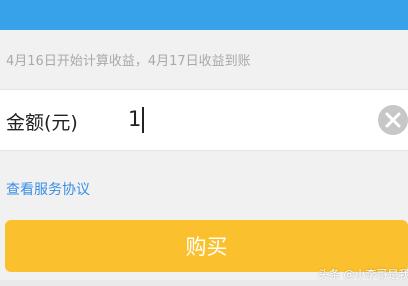 The height and width of the screenshot is (286, 408). What do you see at coordinates (48, 189) in the screenshot?
I see `service-agreement-link: 查看服务协议` at bounding box center [48, 189].